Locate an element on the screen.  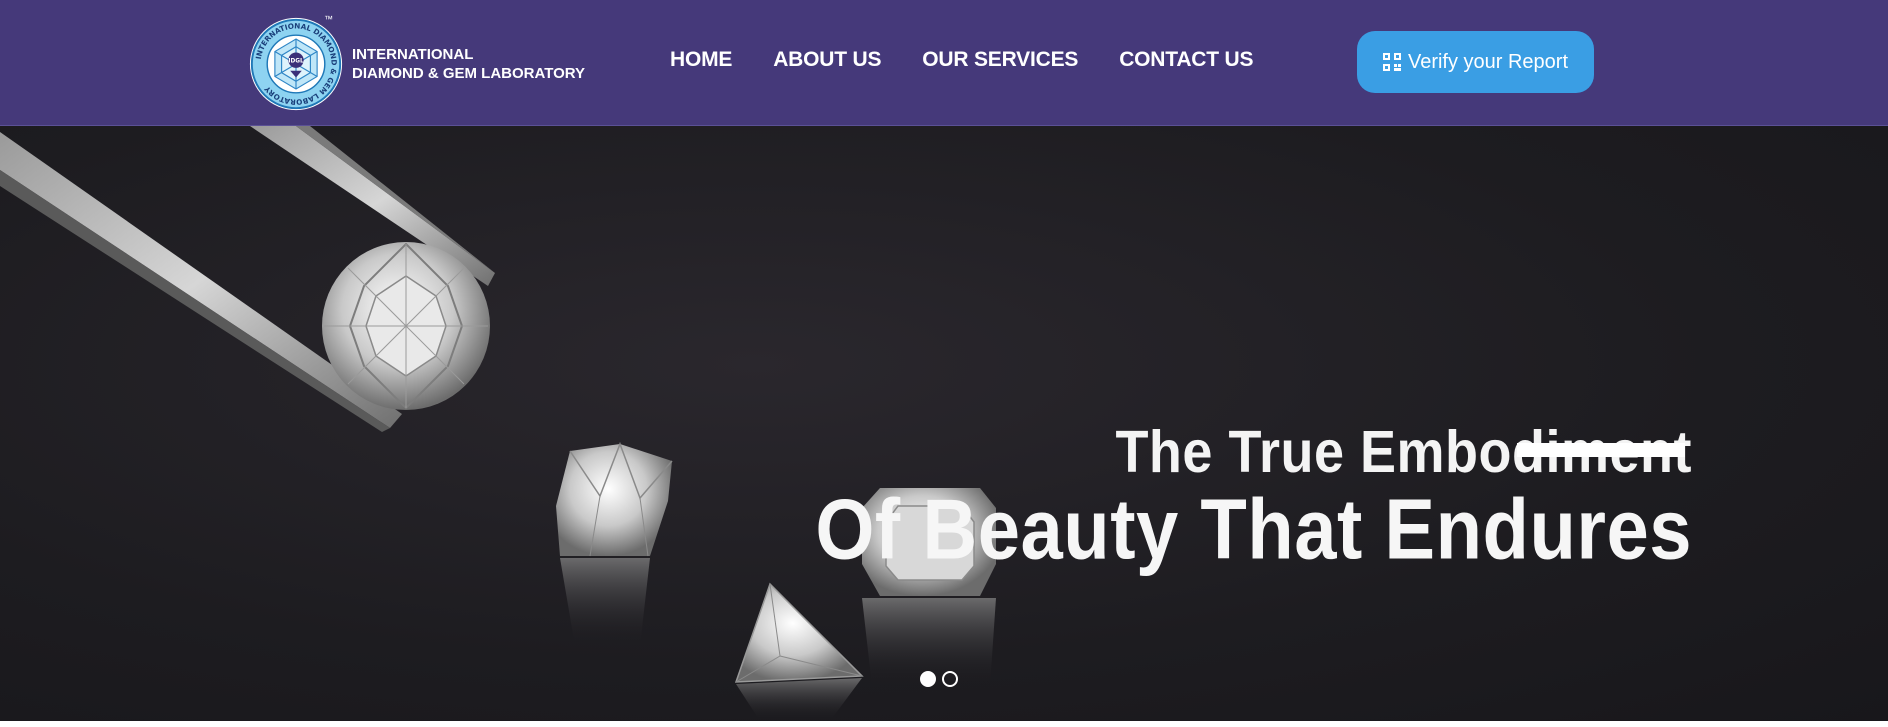
pear-diamond-image is located at coordinates (614, 543).